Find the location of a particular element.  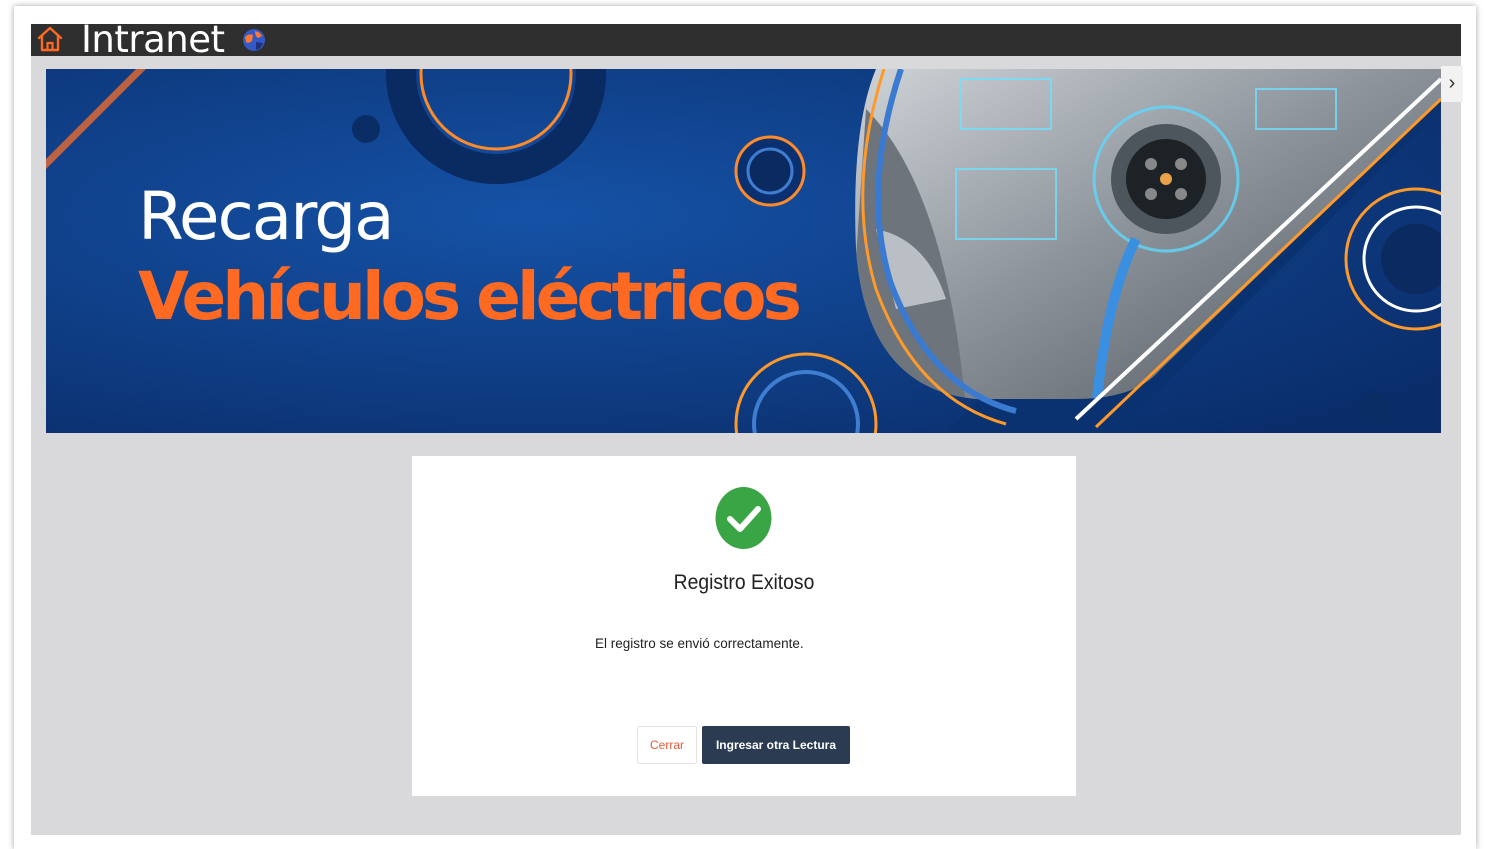

dialog-message: El registro se envió correctamente. is located at coordinates (699, 643).